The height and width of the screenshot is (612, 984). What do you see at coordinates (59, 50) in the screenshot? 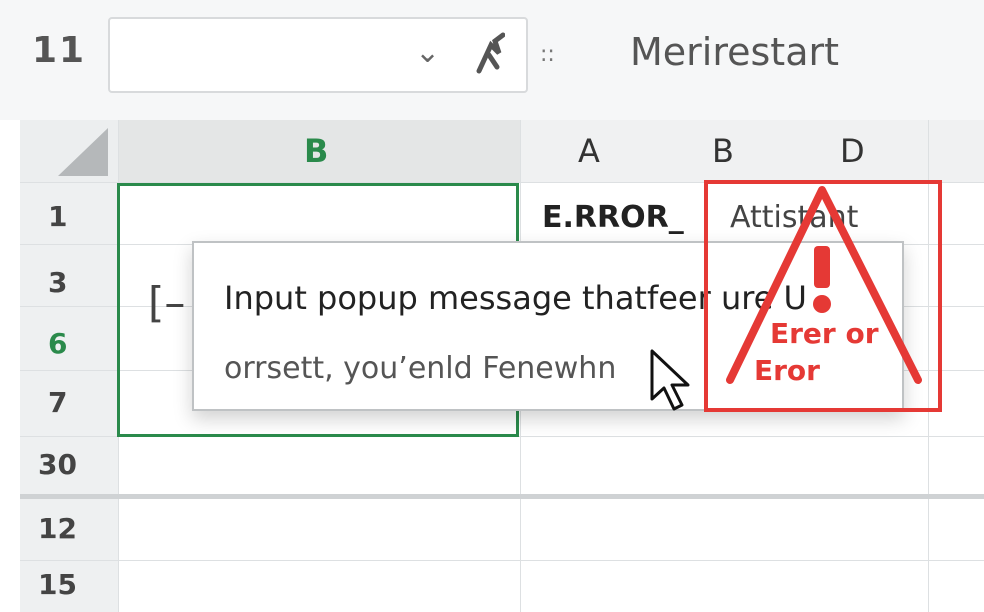
I see `name-box-label: 11` at bounding box center [59, 50].